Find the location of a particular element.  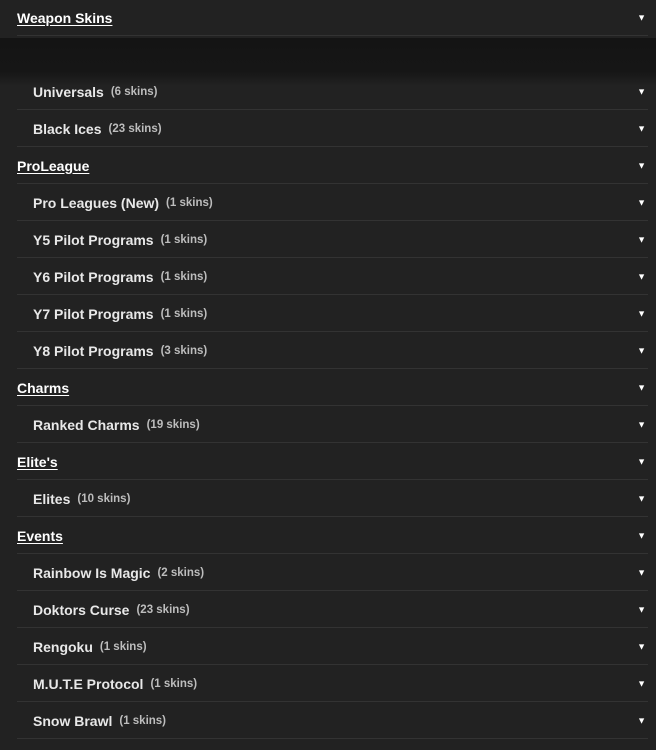

category-name: Rengoku is located at coordinates (63, 646).